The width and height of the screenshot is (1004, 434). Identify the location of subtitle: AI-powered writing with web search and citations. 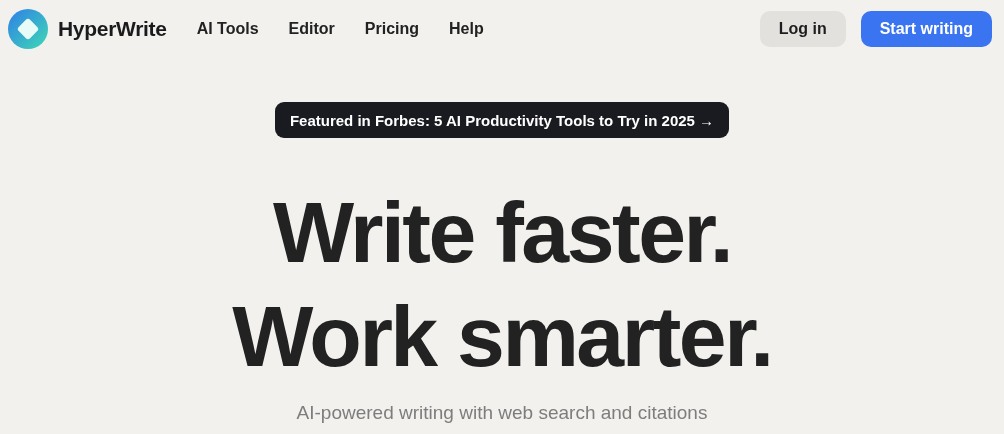
(502, 413).